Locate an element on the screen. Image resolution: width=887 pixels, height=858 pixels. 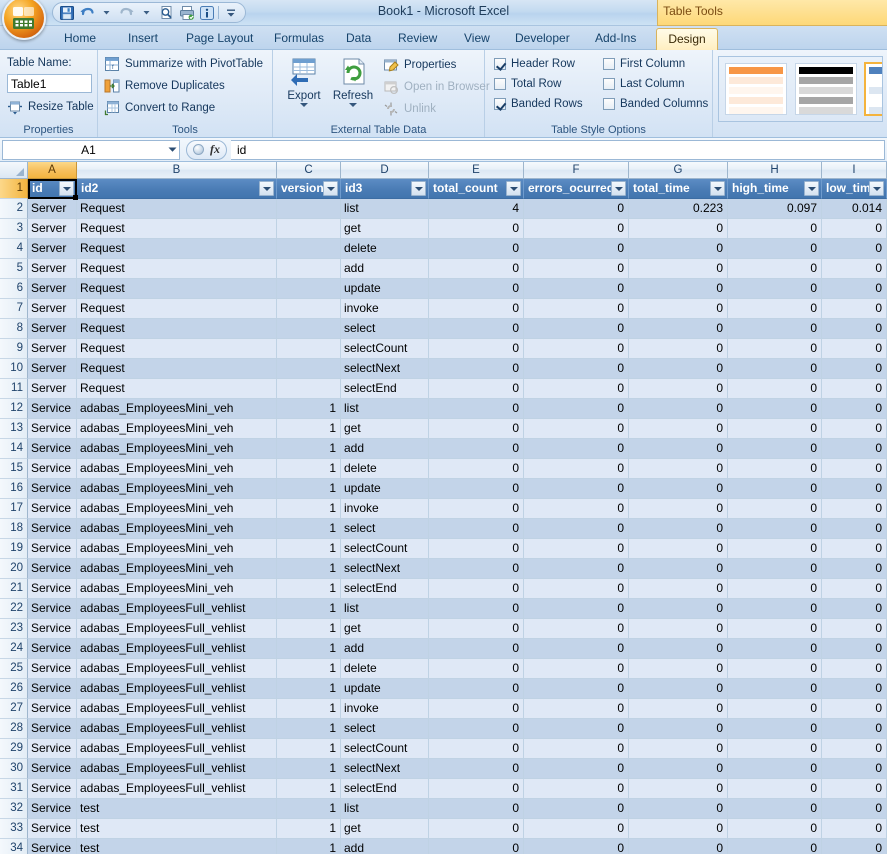
row-header-6: 6 is located at coordinates (14, 289).